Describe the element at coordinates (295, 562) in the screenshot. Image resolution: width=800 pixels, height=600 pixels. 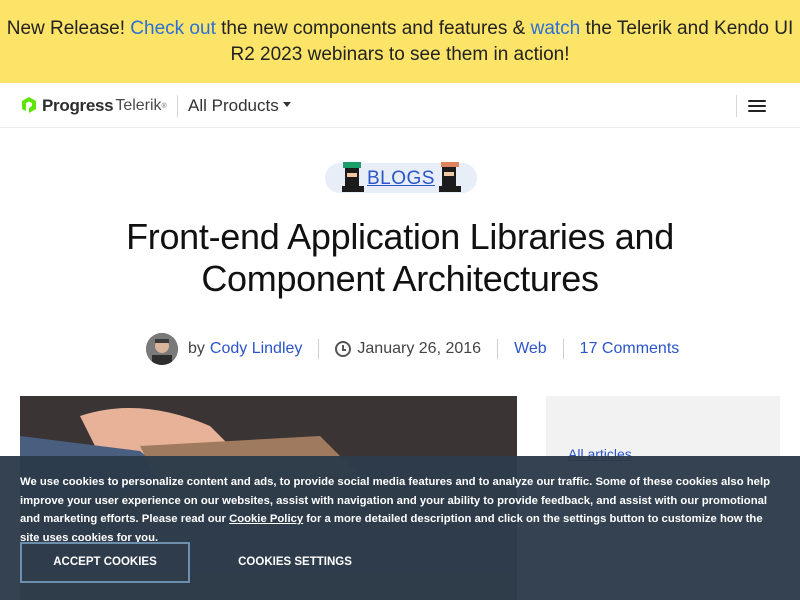
I see `cookies-settings-button: COOKIES SETTINGS` at that location.